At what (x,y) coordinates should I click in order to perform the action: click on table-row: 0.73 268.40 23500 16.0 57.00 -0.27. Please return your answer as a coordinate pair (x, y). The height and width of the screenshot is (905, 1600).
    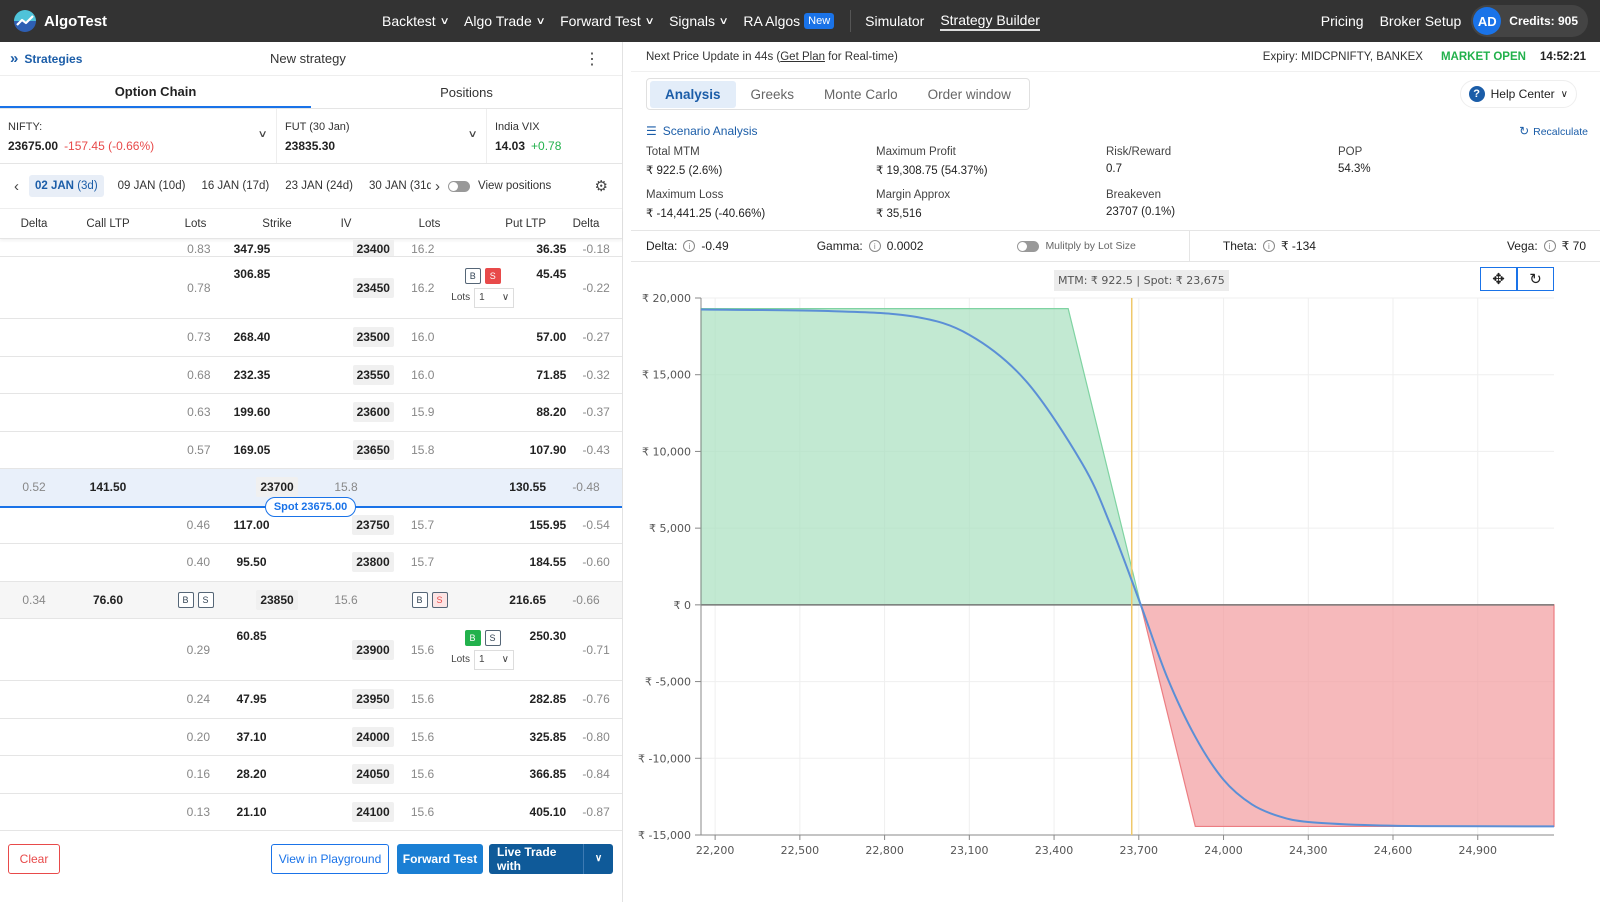
    Looking at the image, I should click on (311, 338).